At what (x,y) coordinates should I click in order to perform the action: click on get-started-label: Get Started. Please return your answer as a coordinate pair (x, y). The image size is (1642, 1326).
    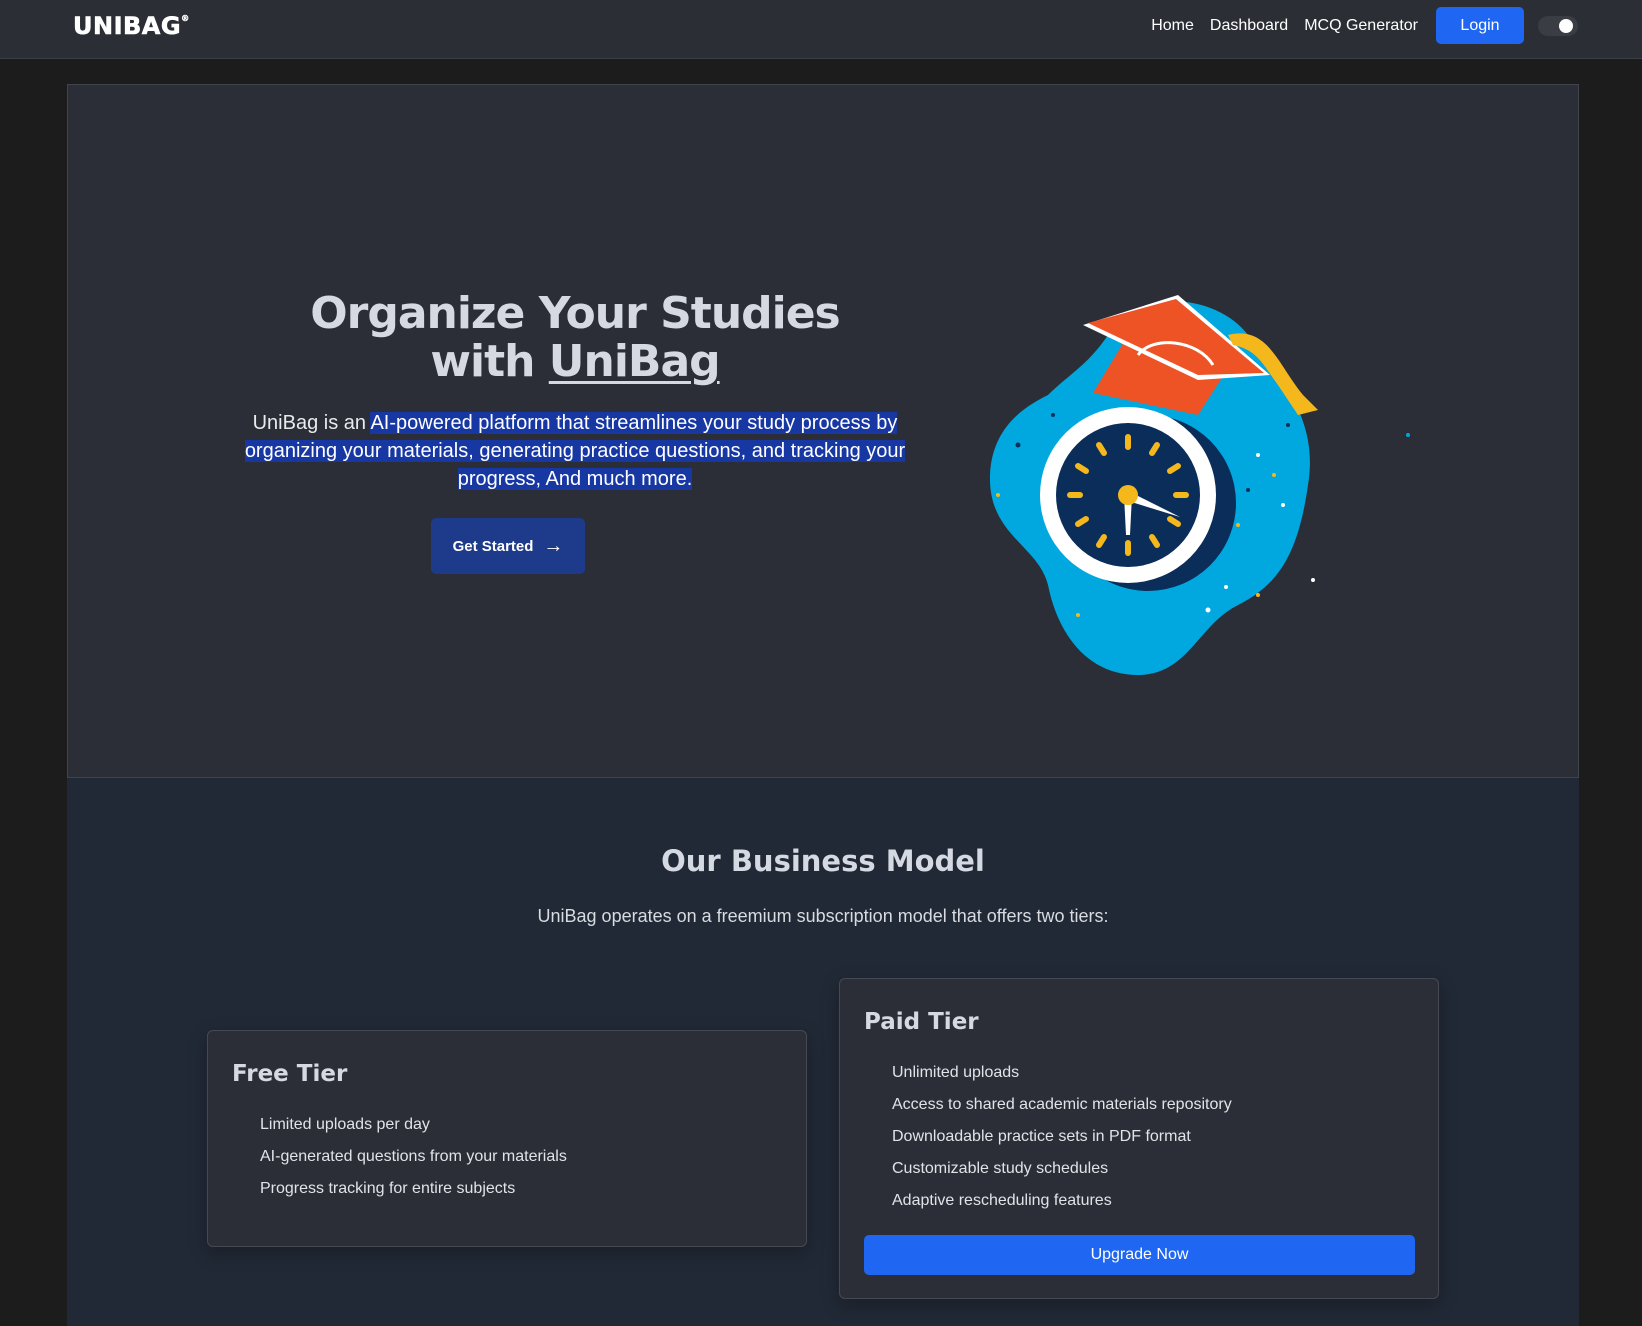
    Looking at the image, I should click on (493, 546).